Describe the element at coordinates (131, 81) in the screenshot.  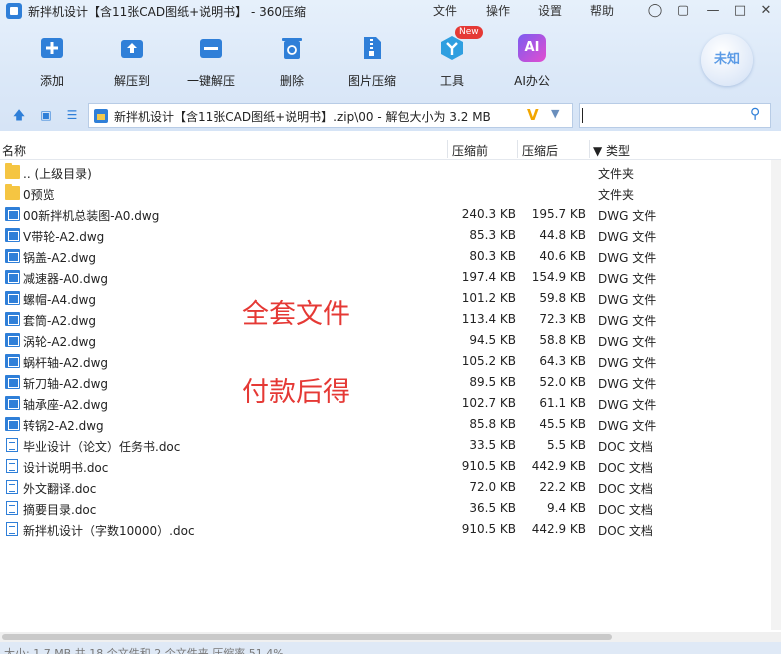
I see `extract-to-label: 解压到` at that location.